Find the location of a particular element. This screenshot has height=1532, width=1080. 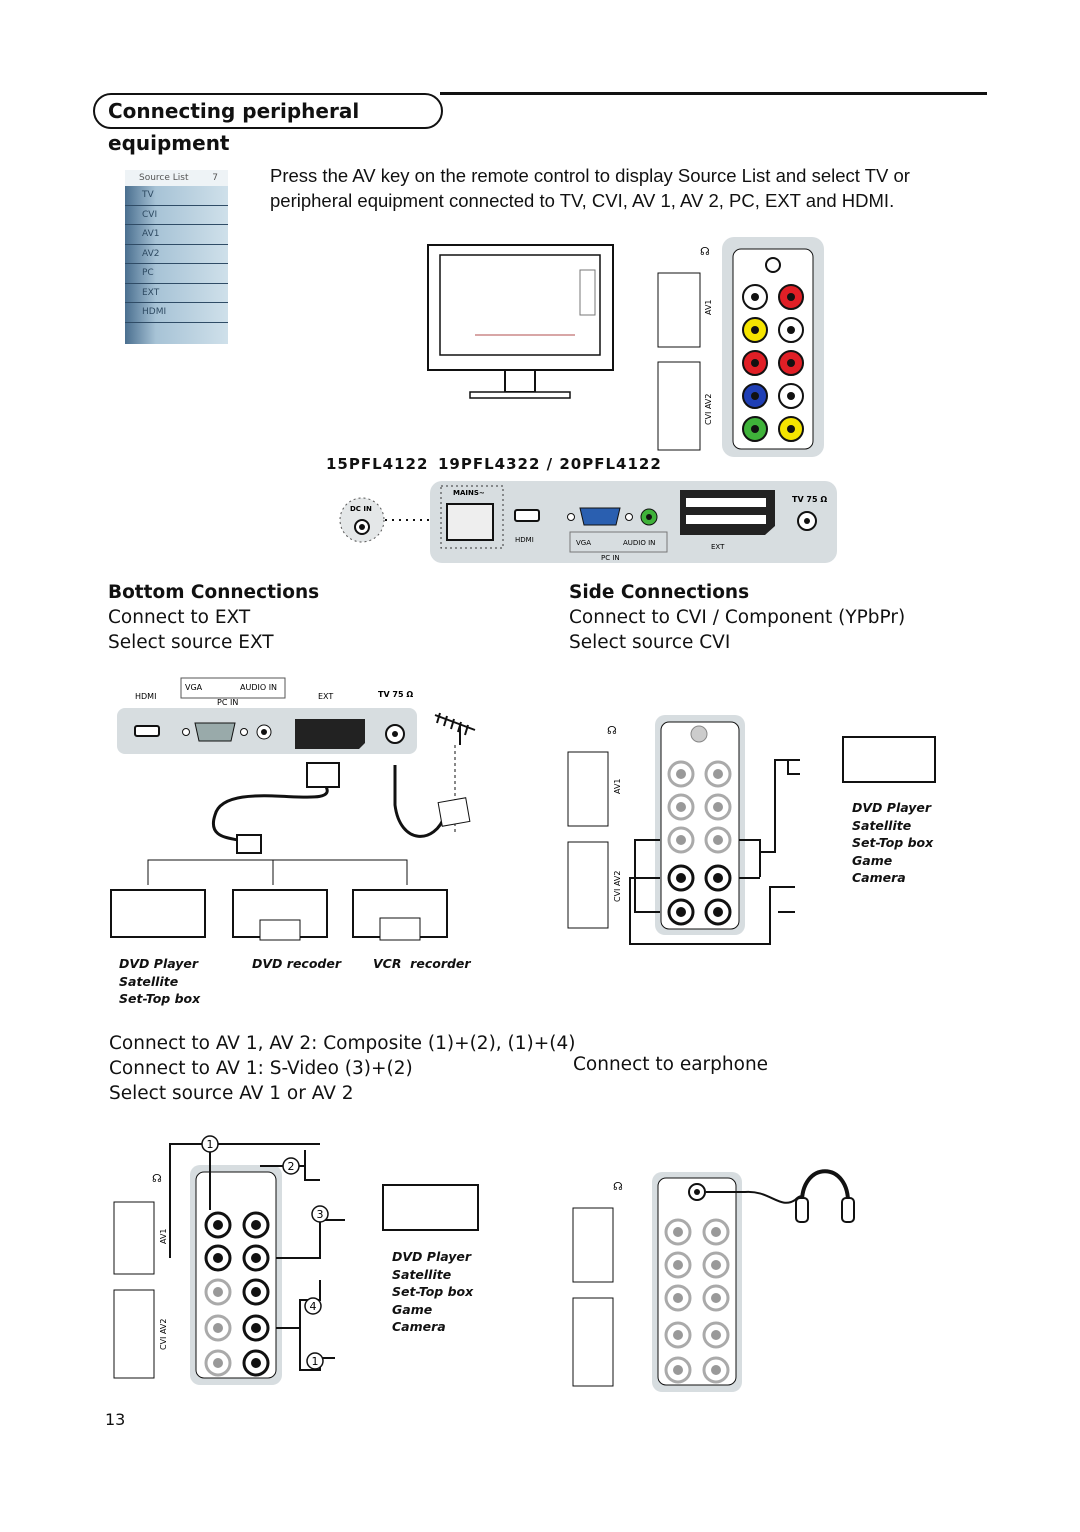

connection-marker-number: 2 is located at coordinates (291, 1166).